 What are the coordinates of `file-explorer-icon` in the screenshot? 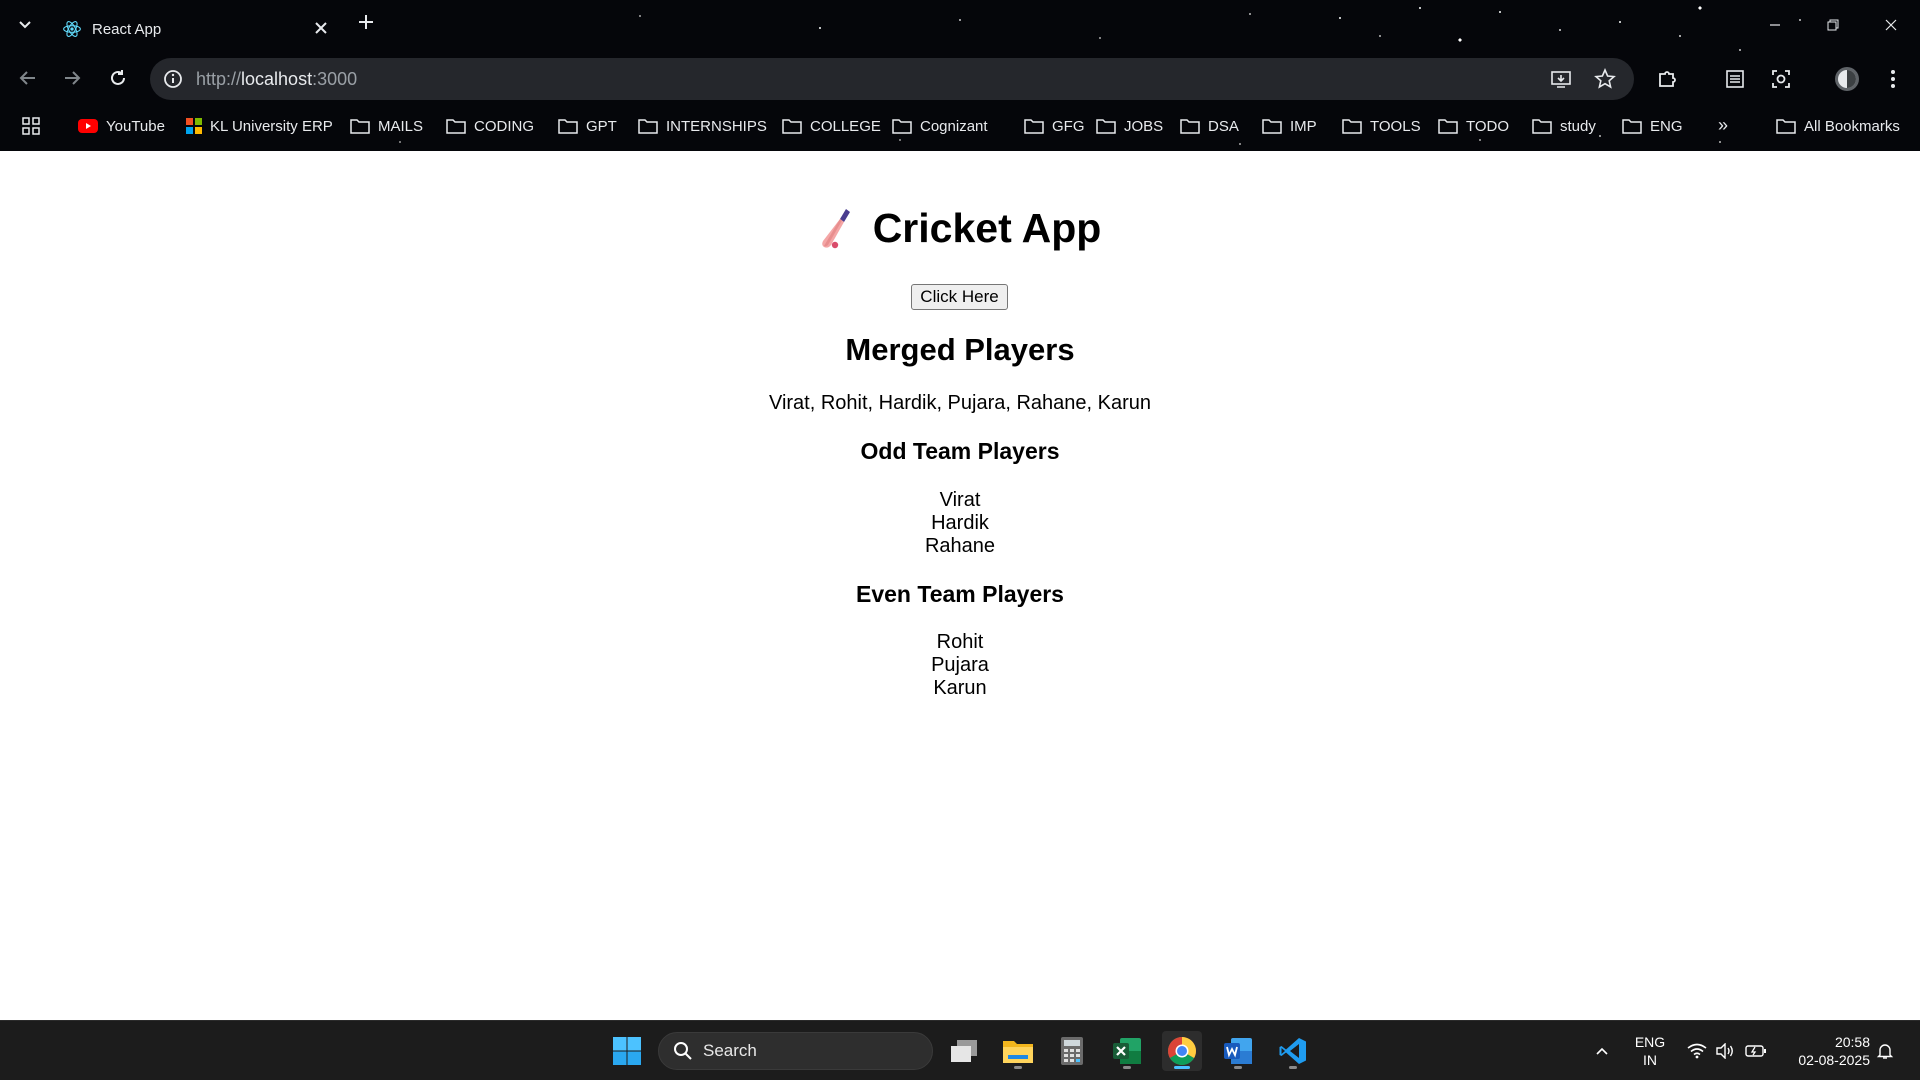 It's located at (1018, 1052).